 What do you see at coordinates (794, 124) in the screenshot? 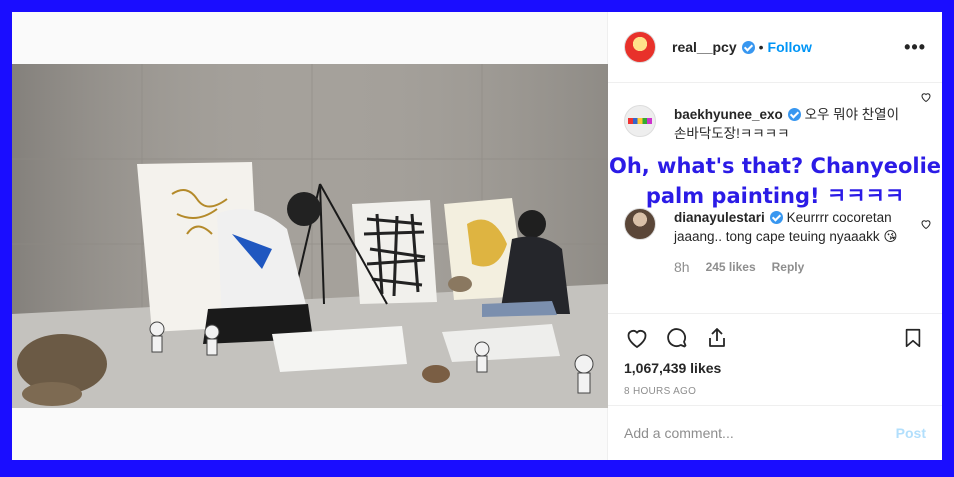
I see `comment-body: baekhyunee_exo 오우 뭐야 찬열이 손바닥도장!ㅋㅋㅋㅋ` at bounding box center [794, 124].